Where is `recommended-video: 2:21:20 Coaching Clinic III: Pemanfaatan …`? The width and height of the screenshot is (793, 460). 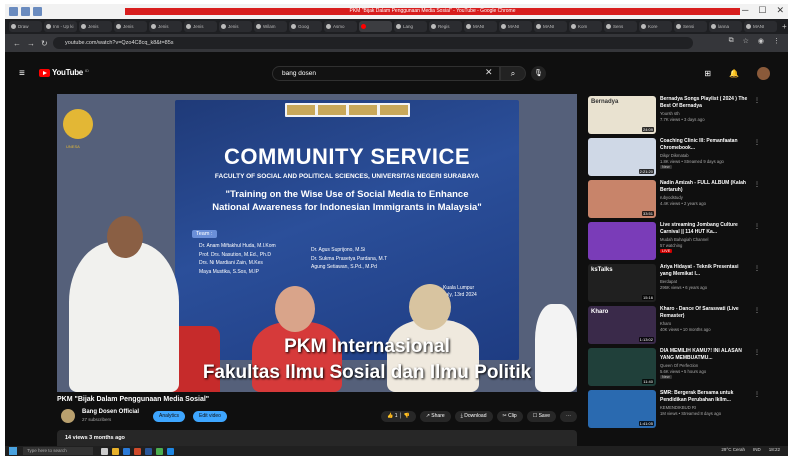 recommended-video: 2:21:20 Coaching Clinic III: Pemanfaatan … is located at coordinates (675, 158).